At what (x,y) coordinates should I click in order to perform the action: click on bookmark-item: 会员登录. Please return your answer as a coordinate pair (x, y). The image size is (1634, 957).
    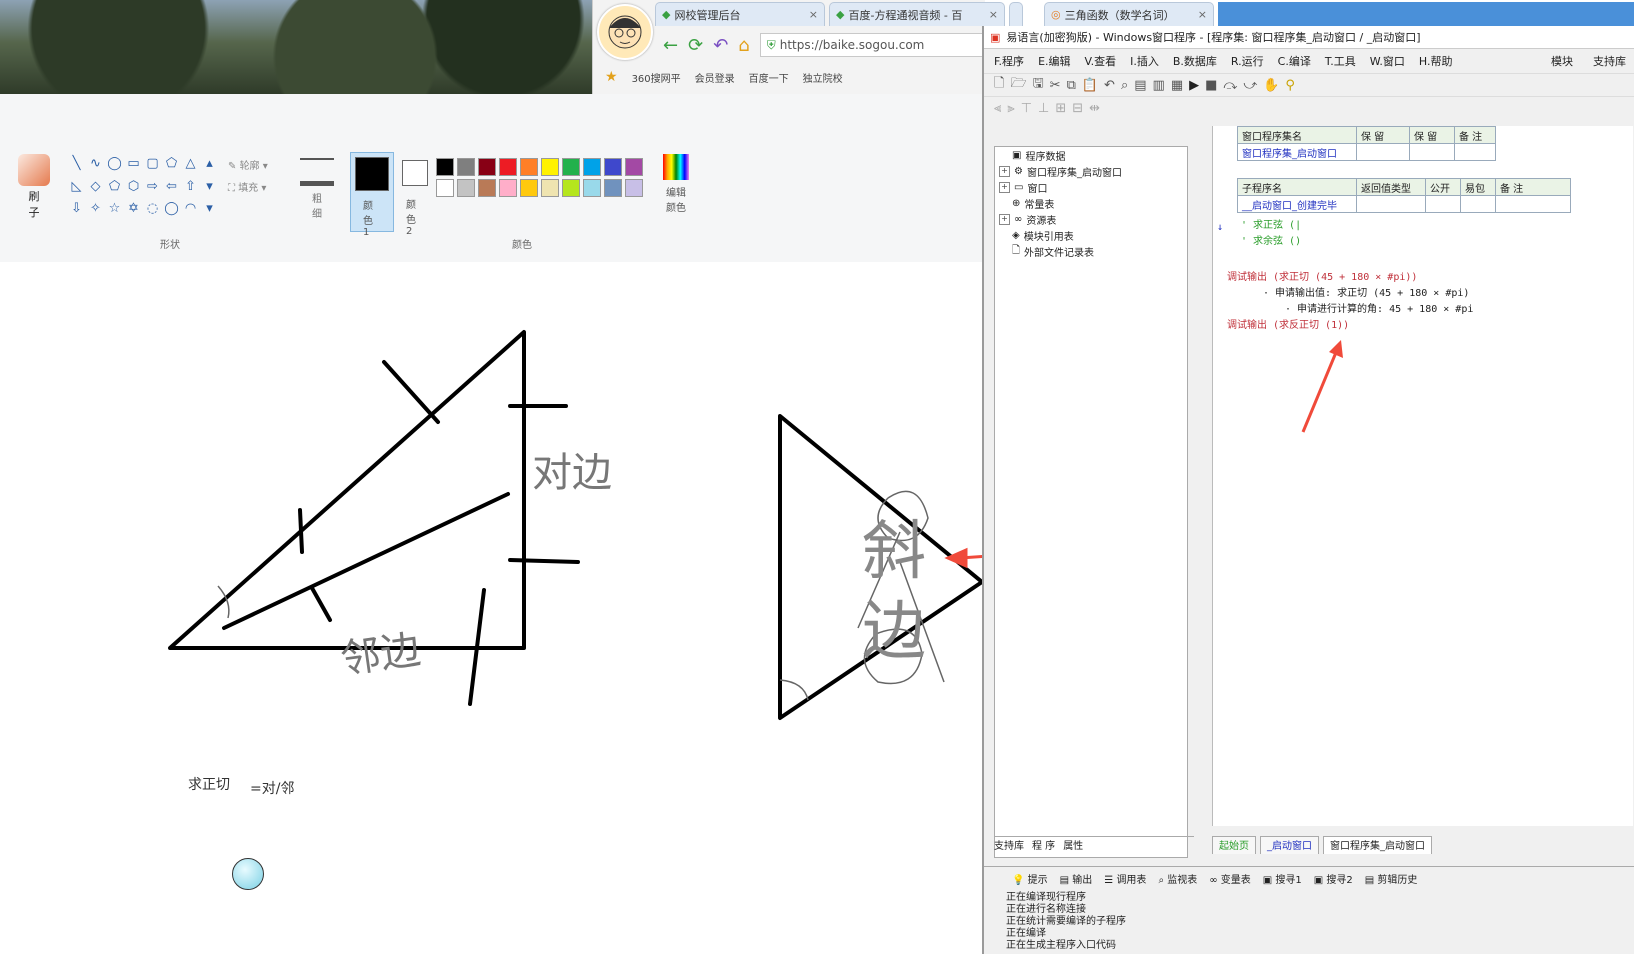
    Looking at the image, I should click on (715, 77).